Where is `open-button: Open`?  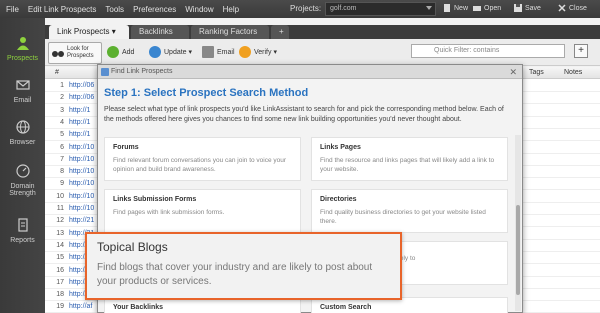 open-button: Open is located at coordinates (487, 8).